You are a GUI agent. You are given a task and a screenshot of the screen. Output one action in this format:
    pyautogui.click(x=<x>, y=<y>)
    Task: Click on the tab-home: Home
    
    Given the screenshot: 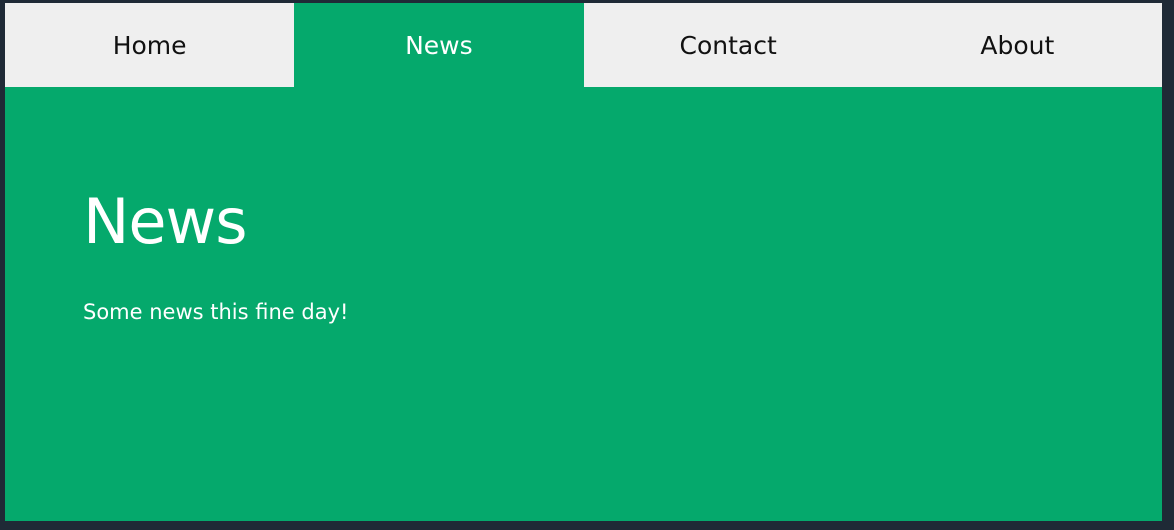 What is the action you would take?
    pyautogui.click(x=150, y=45)
    